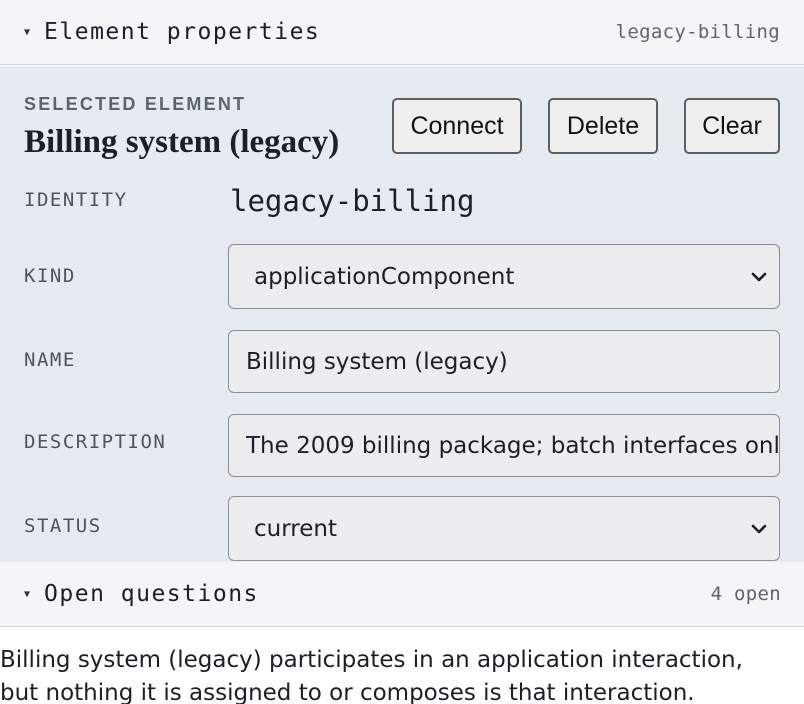 The height and width of the screenshot is (704, 804). I want to click on name-label: NAME, so click(50, 360).